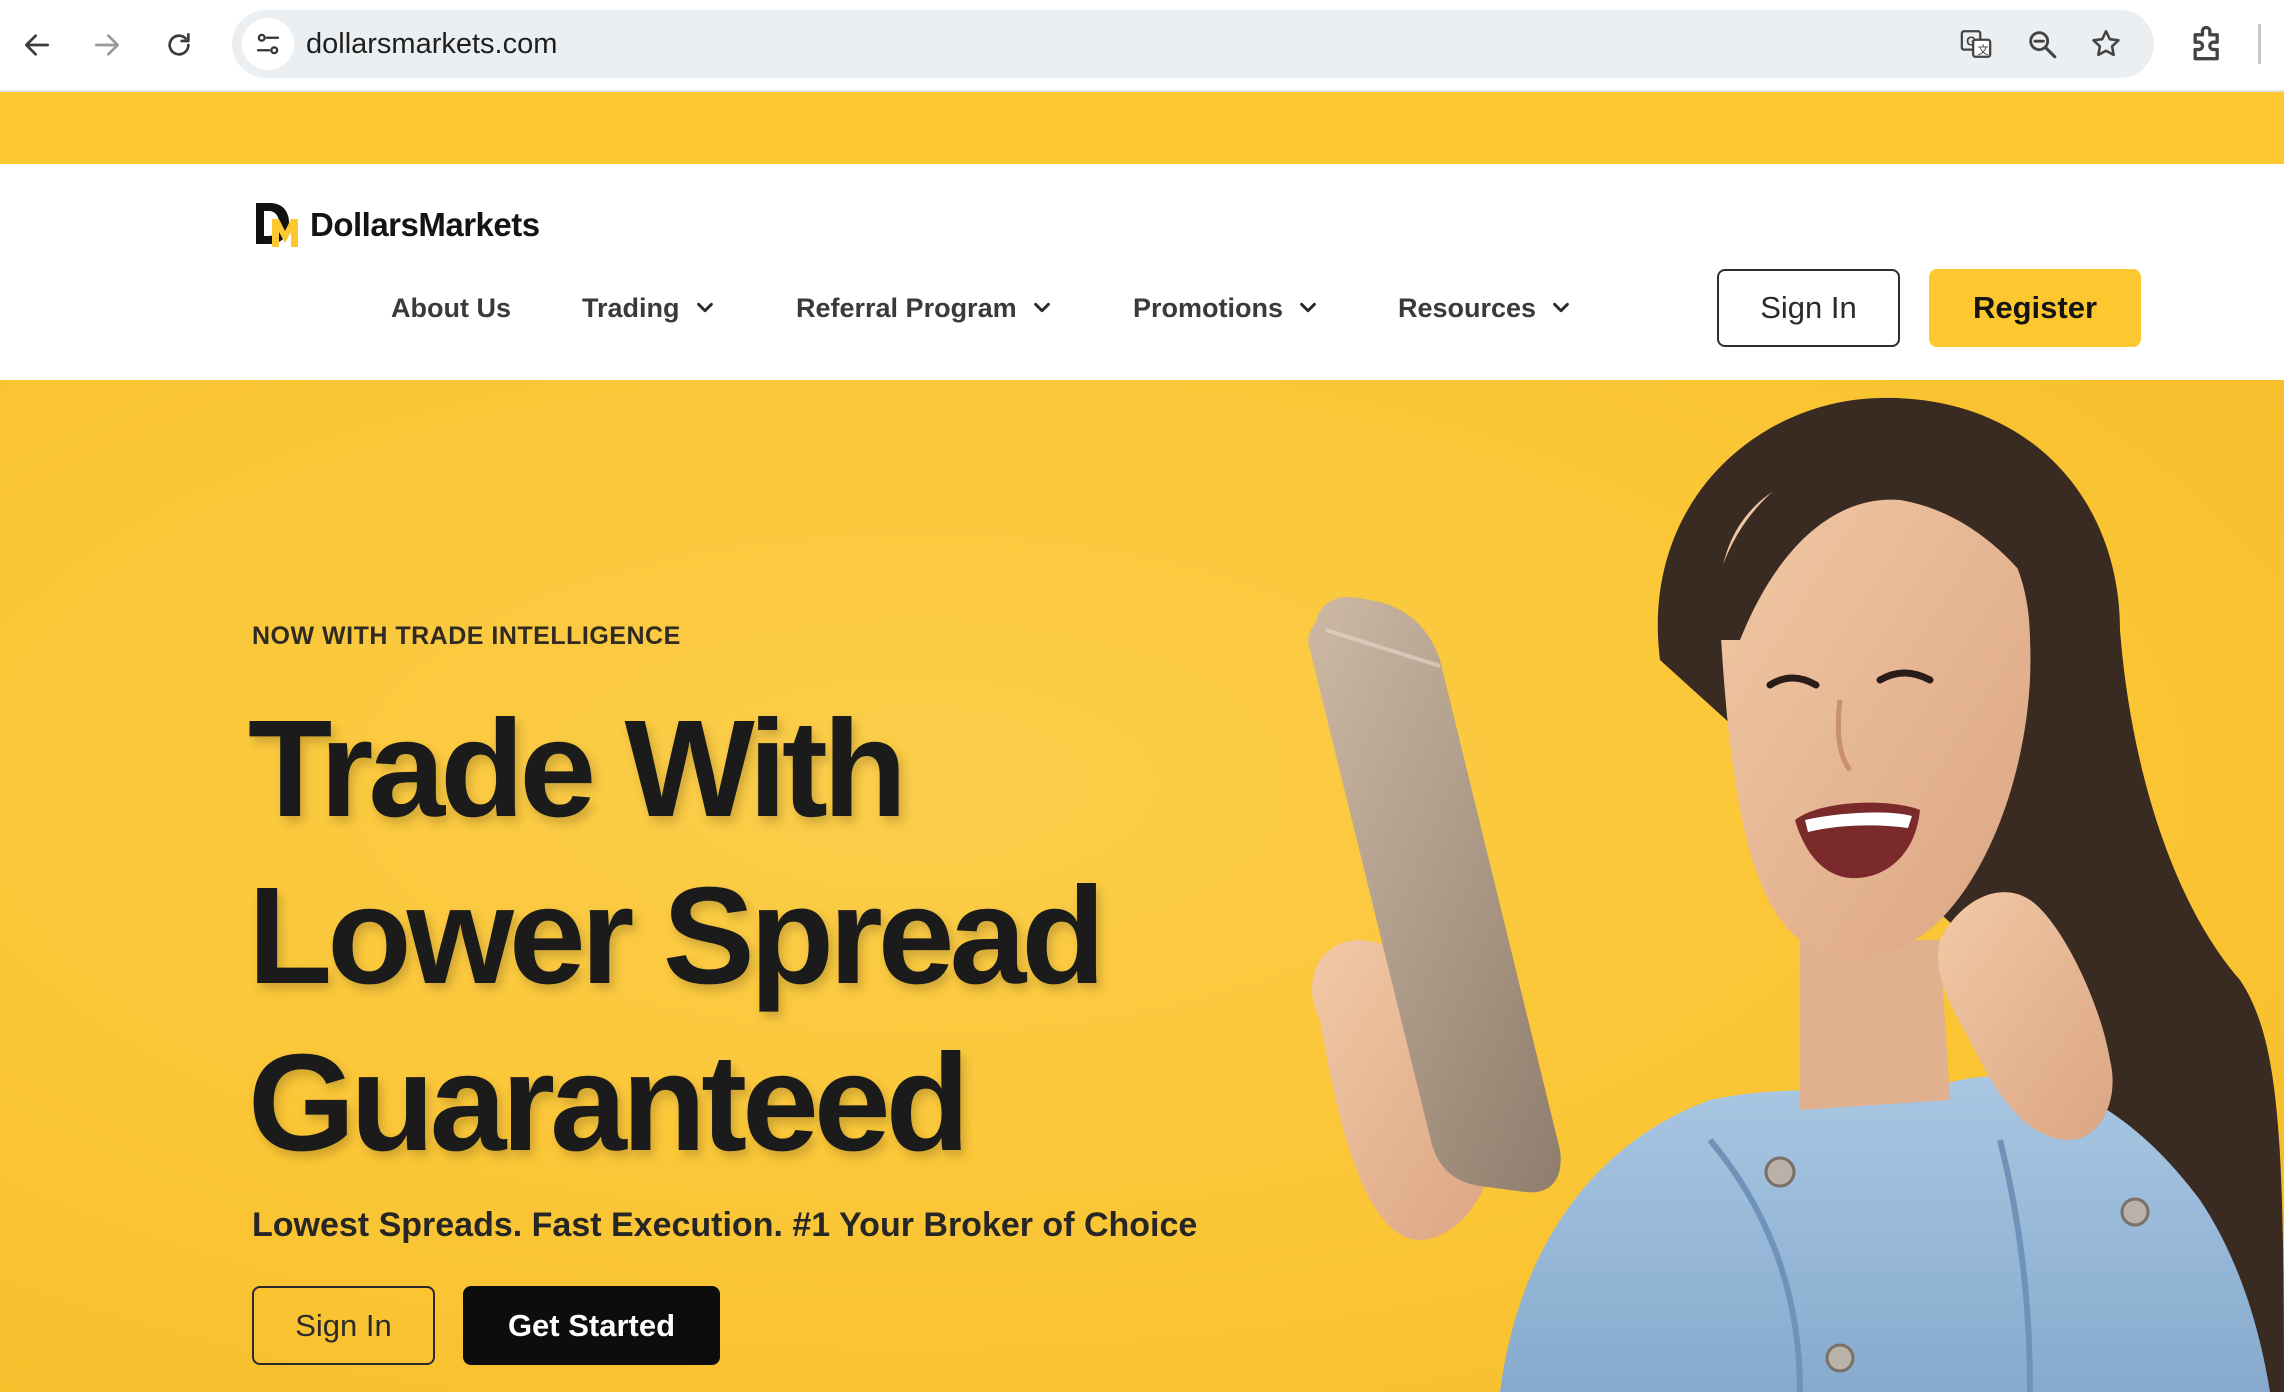 The width and height of the screenshot is (2284, 1392). I want to click on reload-button, so click(179, 45).